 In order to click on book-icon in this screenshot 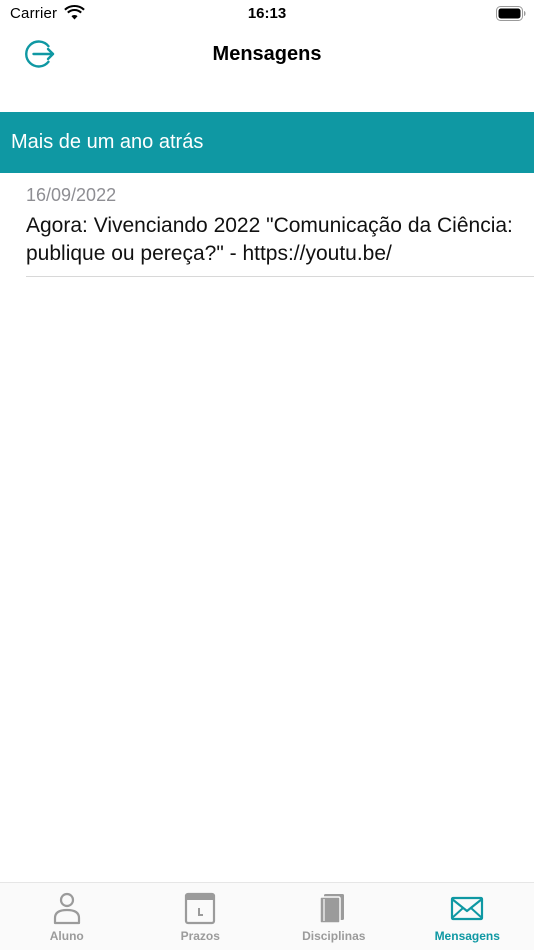, I will do `click(331, 909)`.